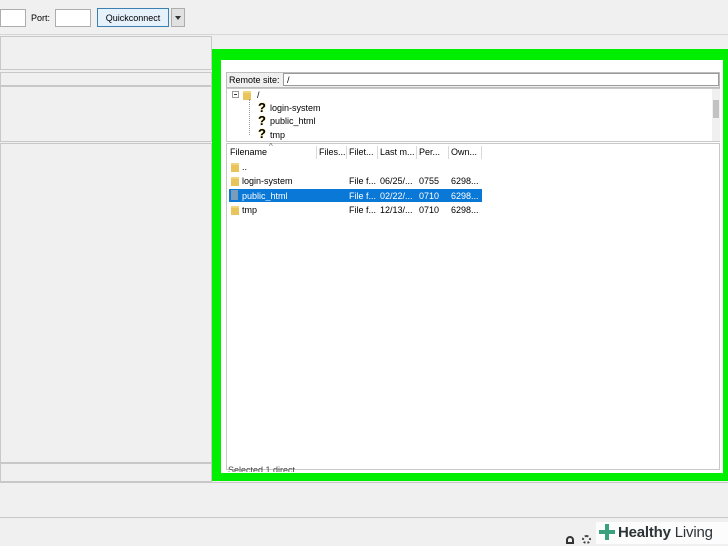 The width and height of the screenshot is (728, 546). Describe the element at coordinates (41, 18) in the screenshot. I see `port-label: Port:` at that location.